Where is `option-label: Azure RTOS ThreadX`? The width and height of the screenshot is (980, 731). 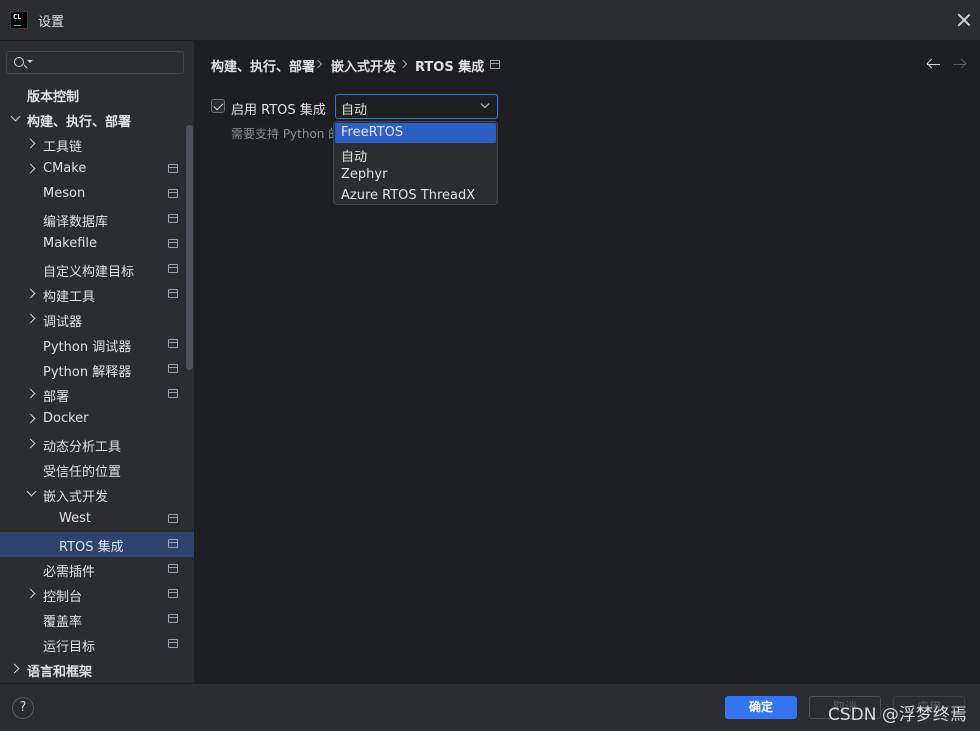
option-label: Azure RTOS ThreadX is located at coordinates (408, 195).